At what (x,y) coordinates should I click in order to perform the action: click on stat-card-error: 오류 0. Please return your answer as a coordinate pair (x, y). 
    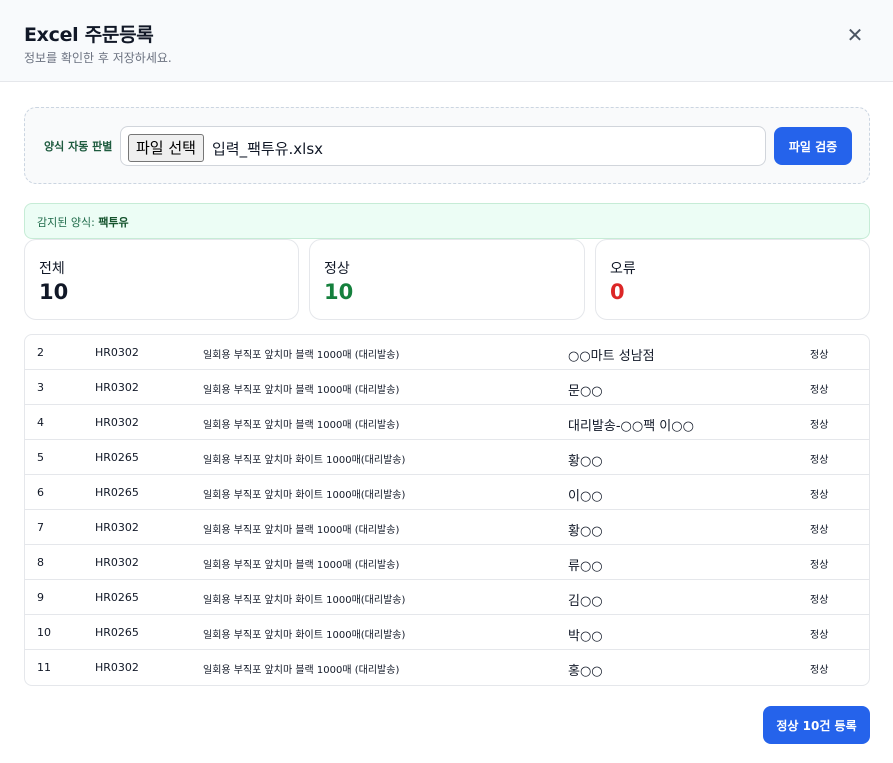
    Looking at the image, I should click on (732, 279).